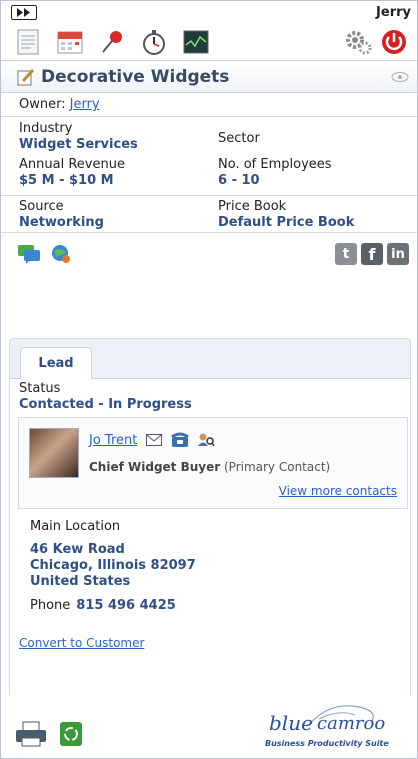 This screenshot has width=418, height=759. Describe the element at coordinates (239, 180) in the screenshot. I see `employees-value: 6 - 10` at that location.